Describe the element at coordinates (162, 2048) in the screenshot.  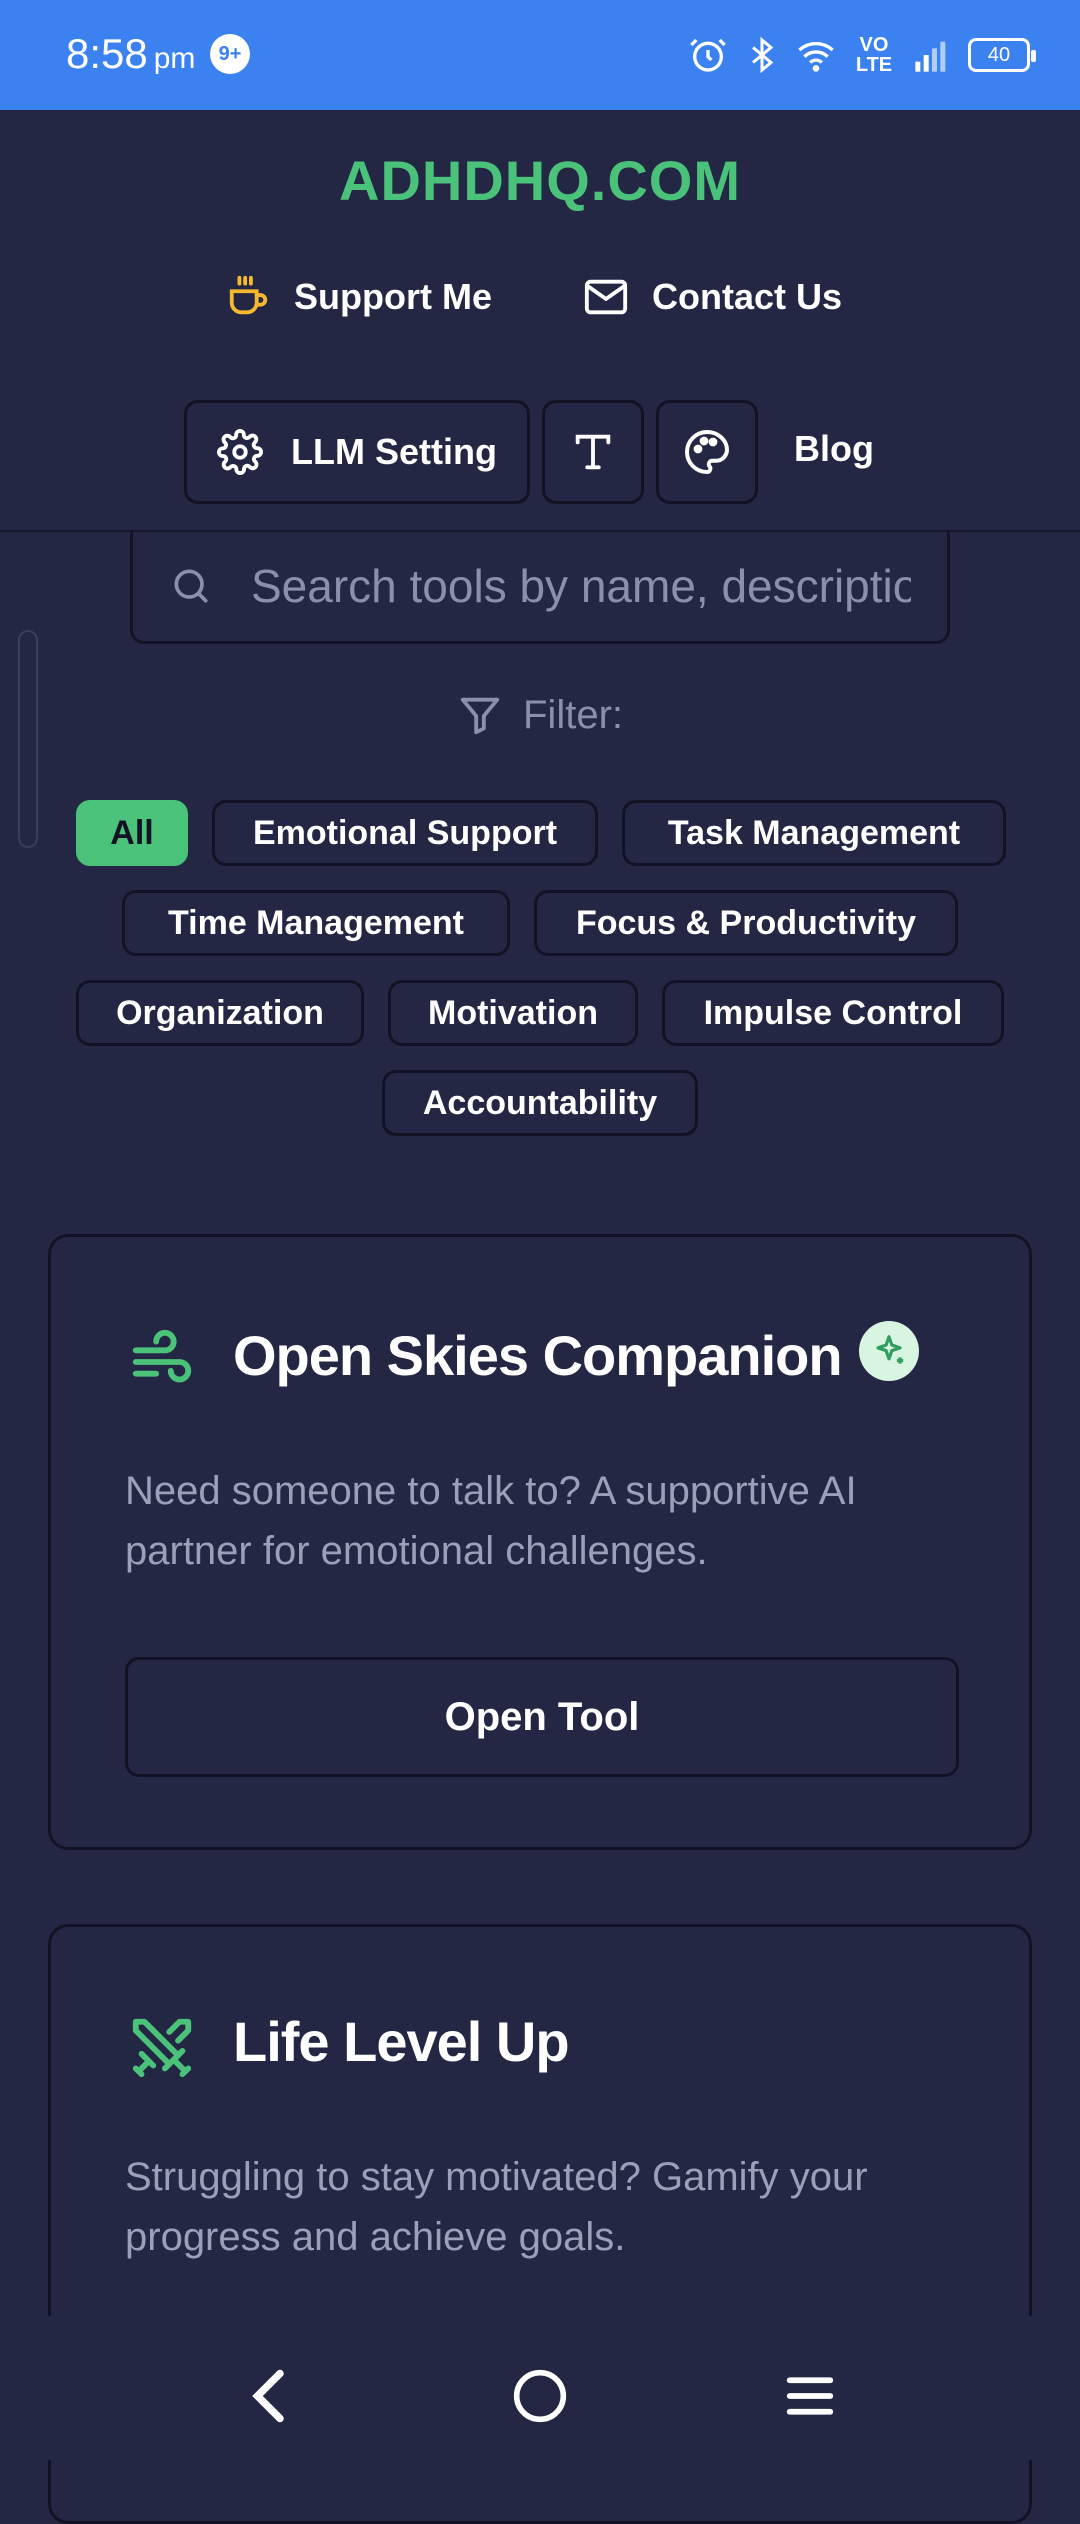
I see `swords-icon` at that location.